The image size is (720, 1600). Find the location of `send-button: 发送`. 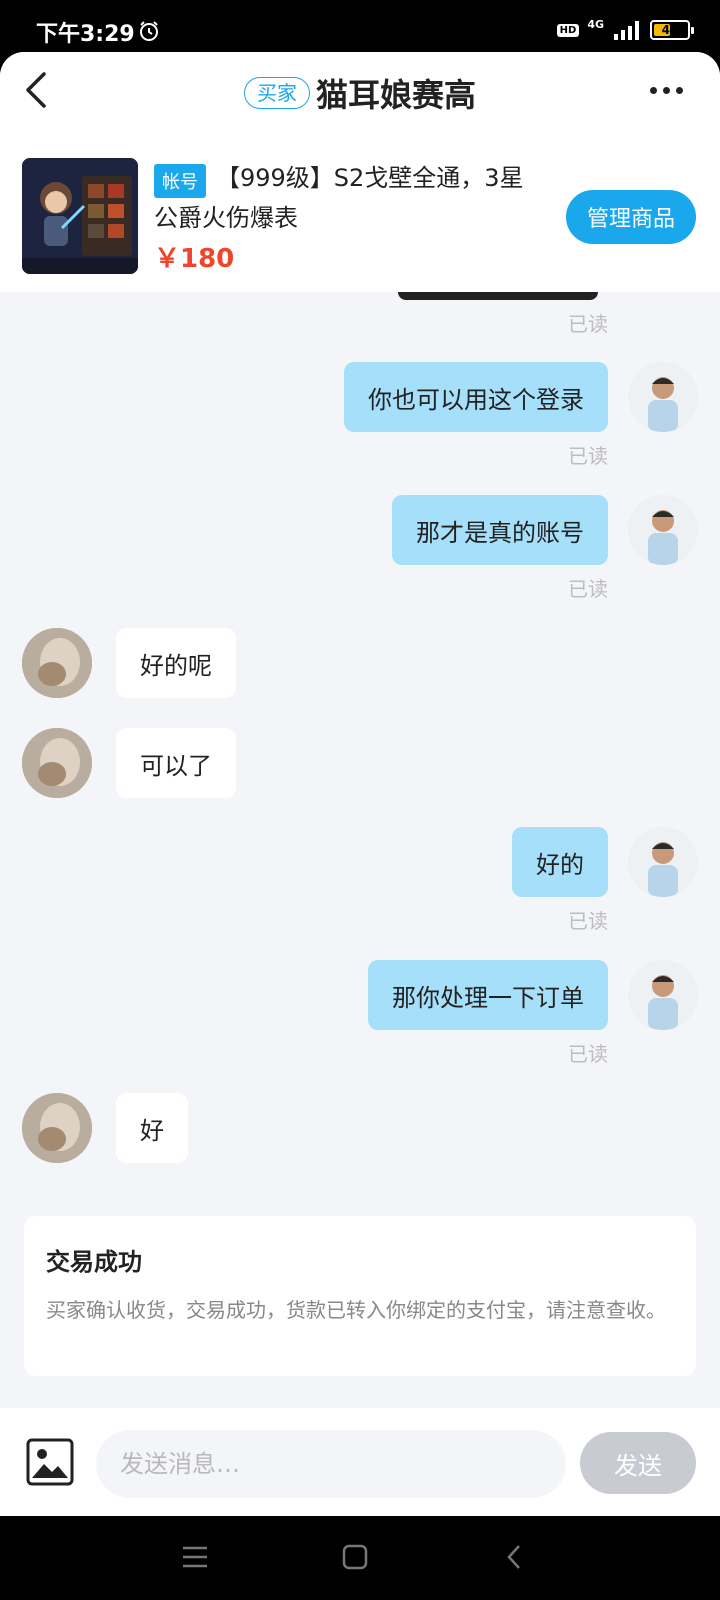

send-button: 发送 is located at coordinates (638, 1463).